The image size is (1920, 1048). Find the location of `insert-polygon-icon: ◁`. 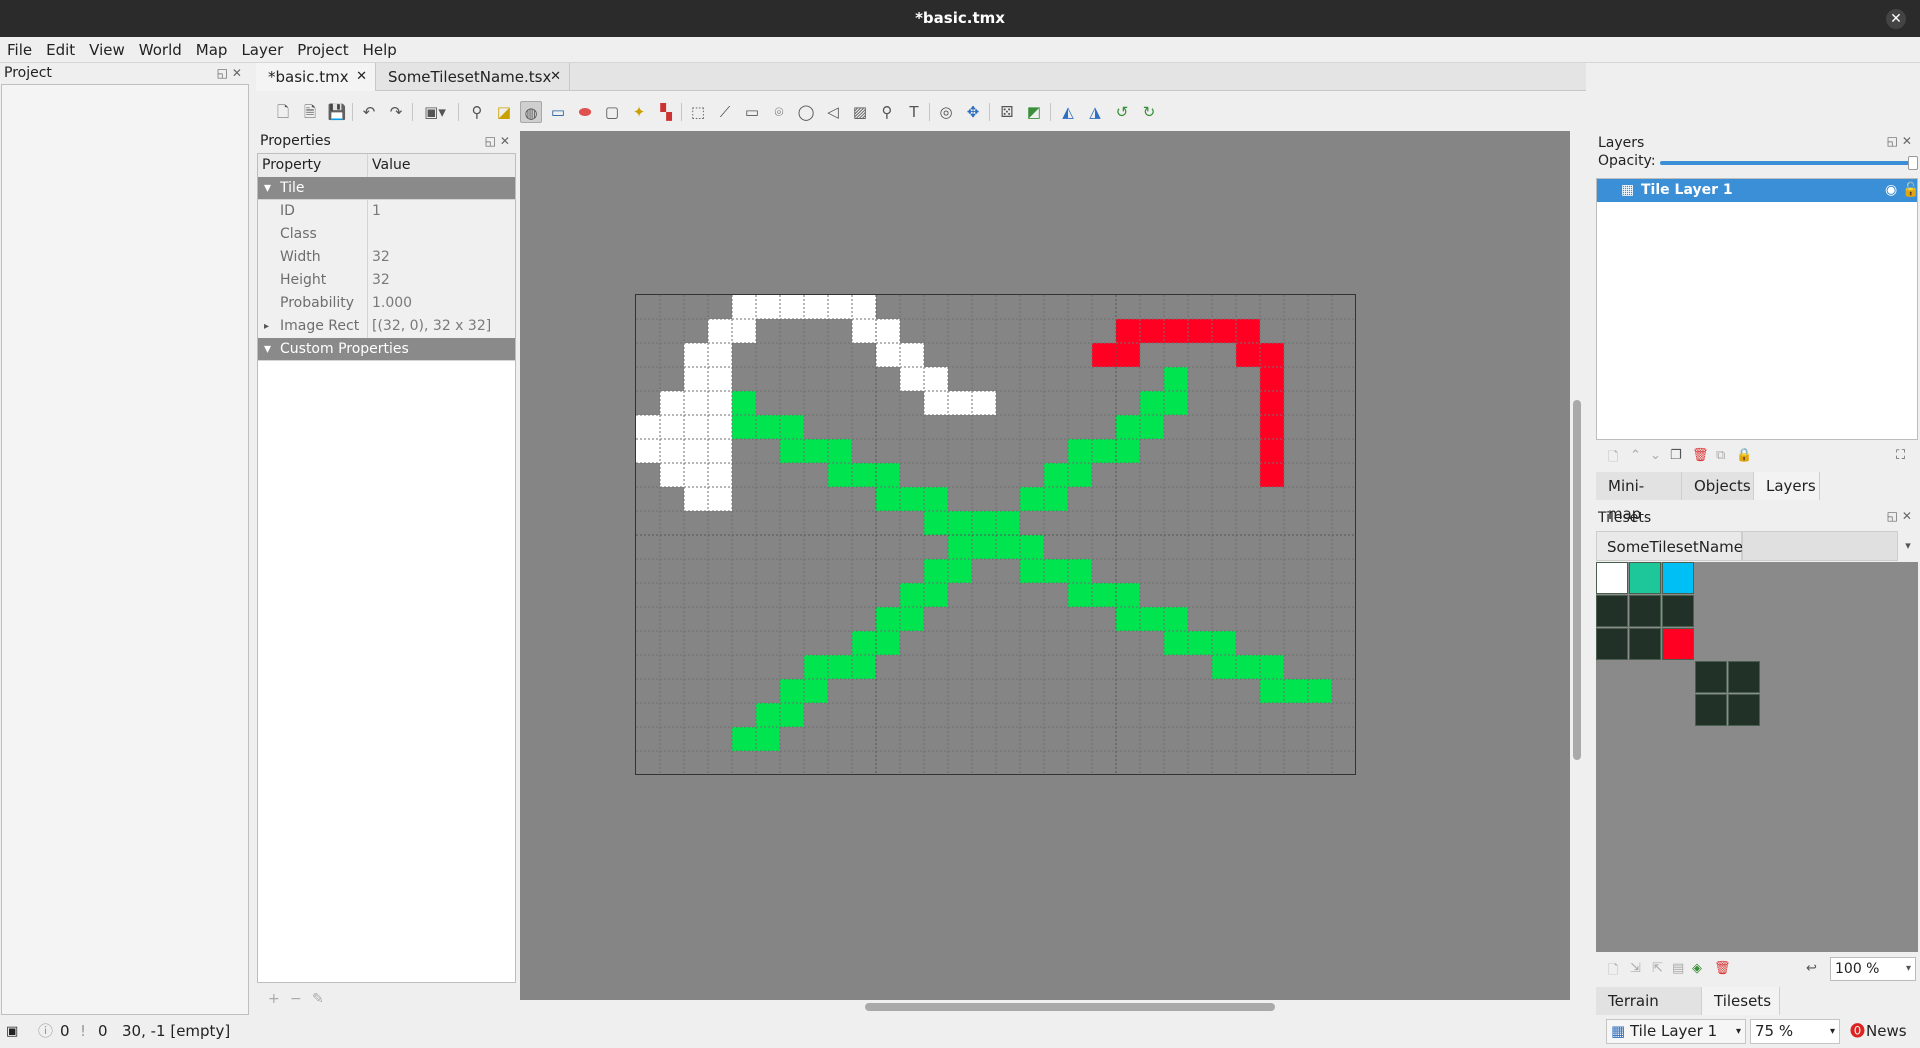

insert-polygon-icon: ◁ is located at coordinates (833, 112).